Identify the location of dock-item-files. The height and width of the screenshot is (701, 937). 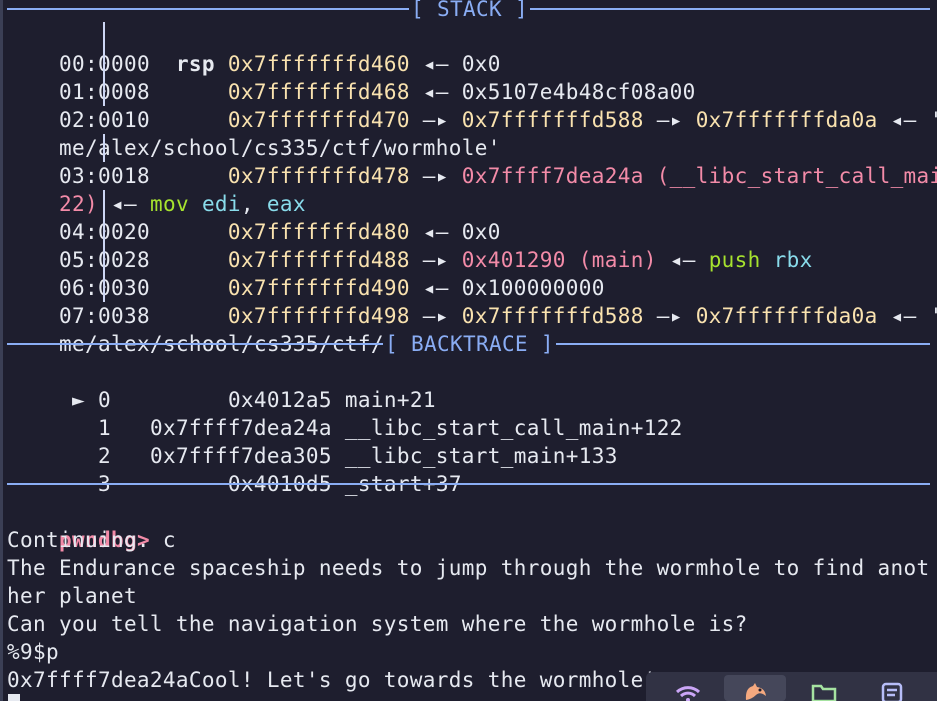
(823, 688).